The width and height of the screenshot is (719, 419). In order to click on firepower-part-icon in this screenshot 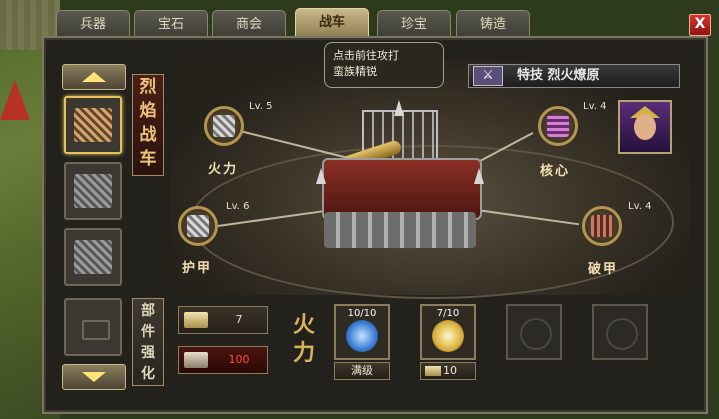, I will do `click(224, 126)`.